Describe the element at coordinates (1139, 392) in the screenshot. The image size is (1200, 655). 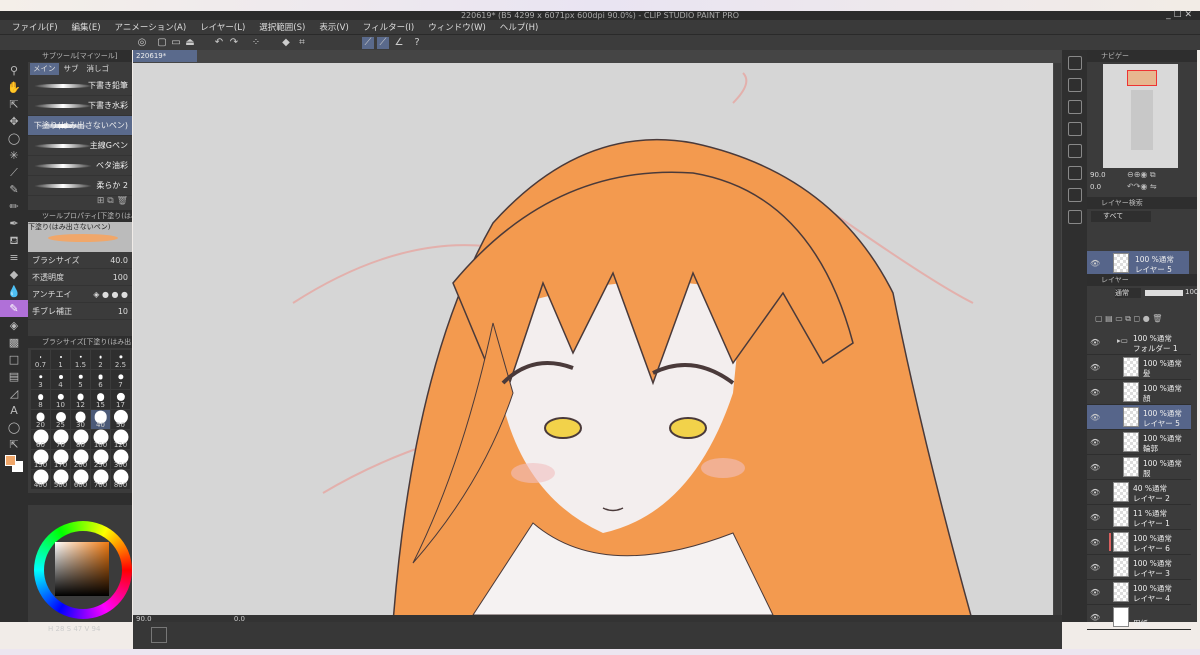
I see `layer-row: 👁 100 %通常顔` at that location.